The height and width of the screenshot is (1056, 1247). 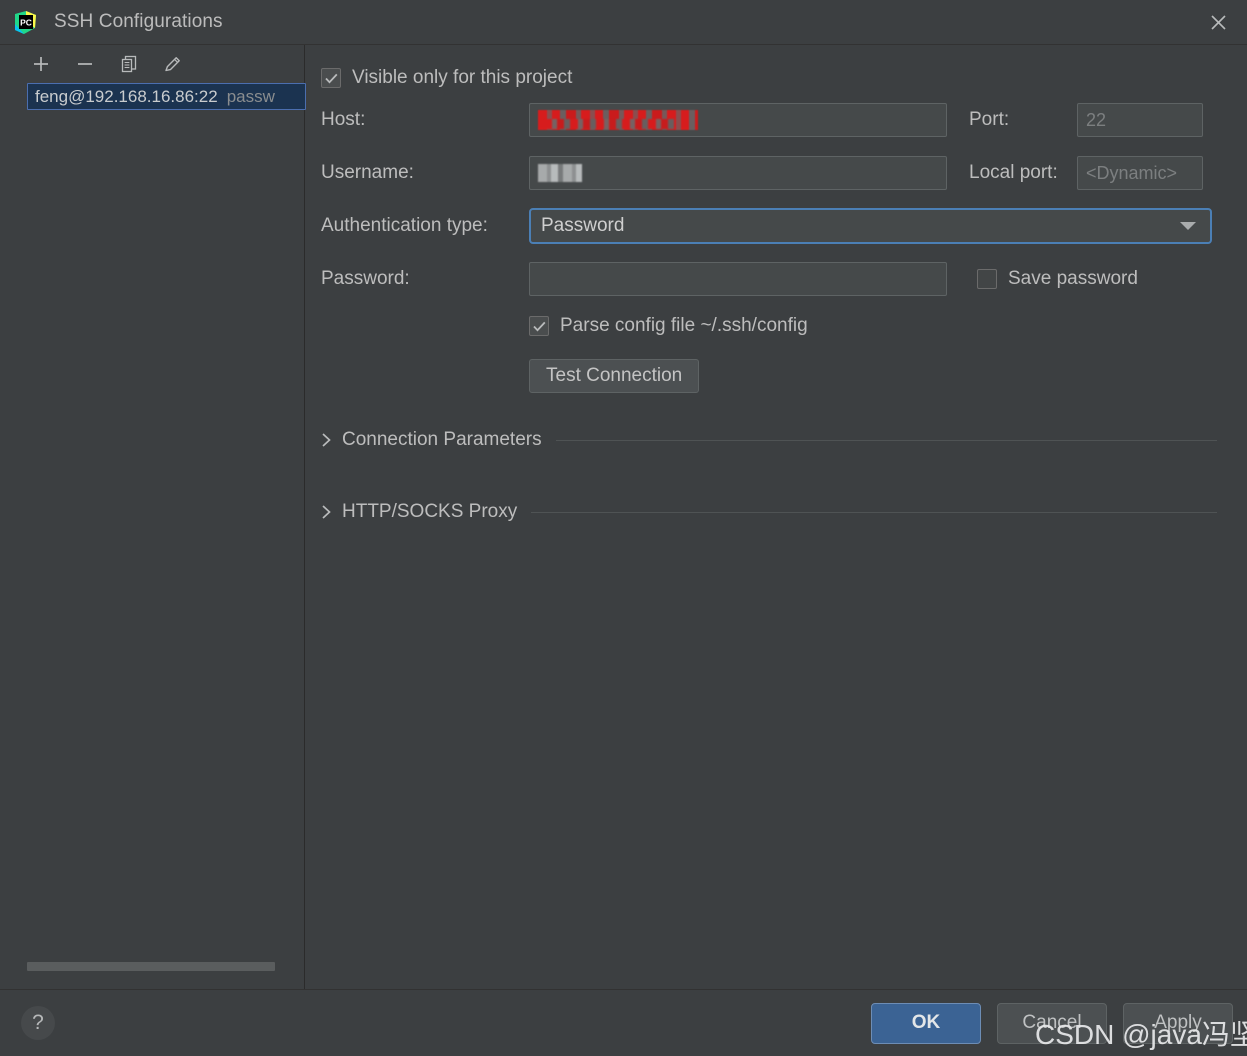 I want to click on svg-text: PC, so click(x=26, y=22).